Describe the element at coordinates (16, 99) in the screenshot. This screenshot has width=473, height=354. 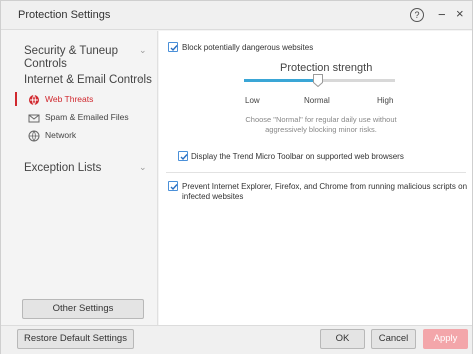
I see `active-indicator` at that location.